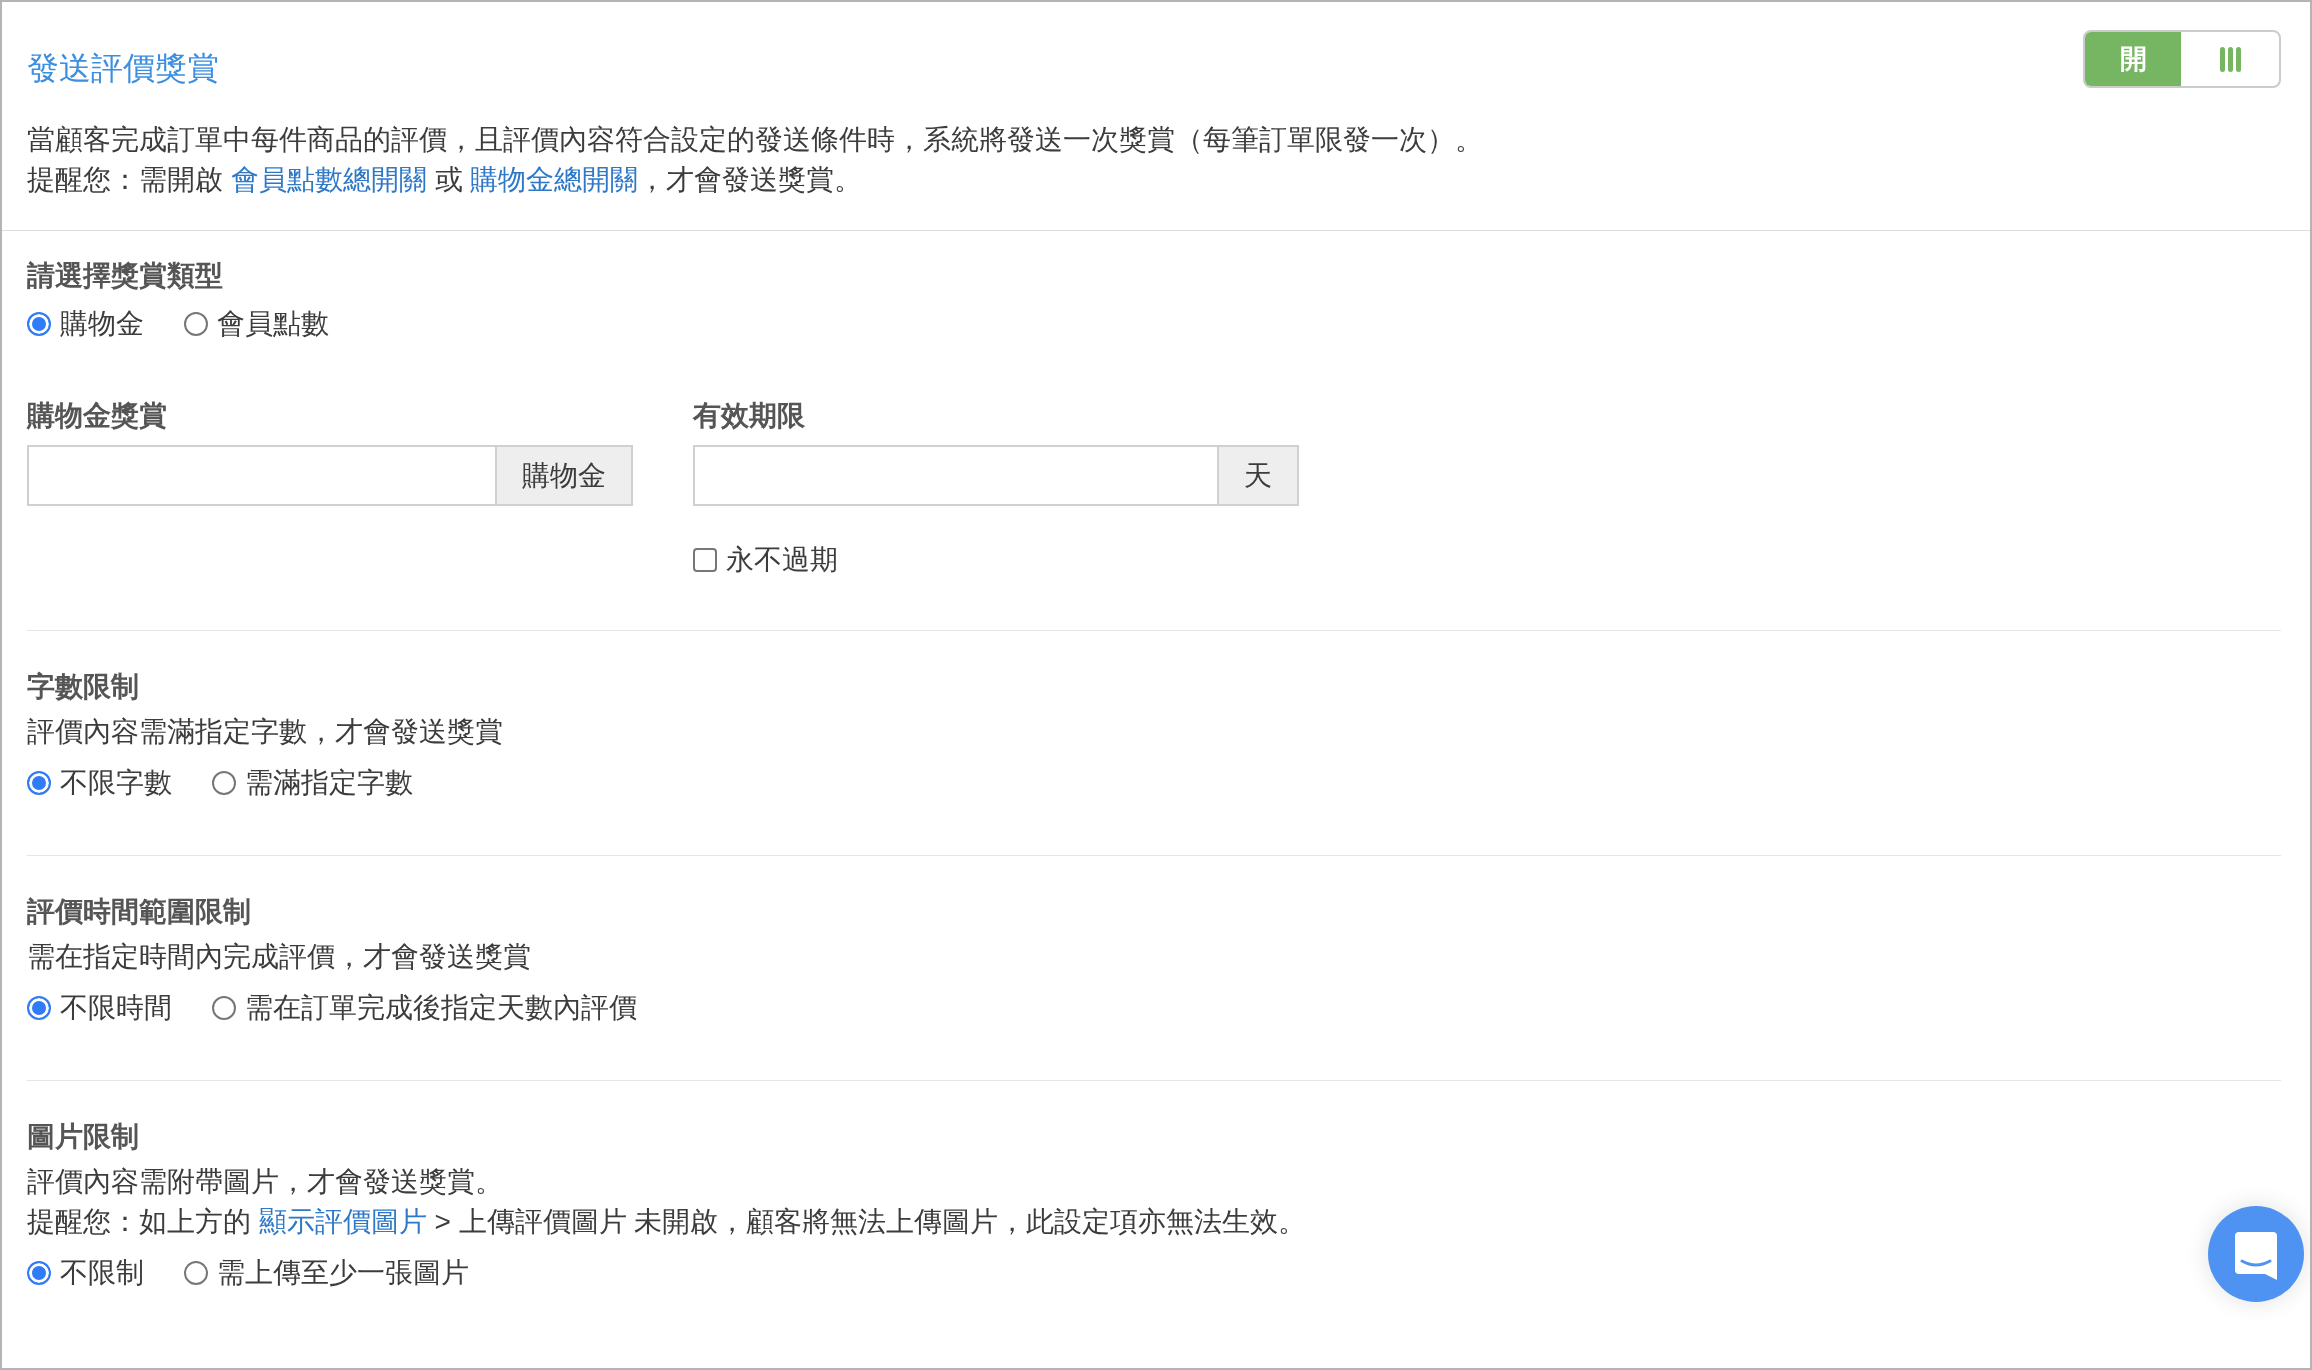  What do you see at coordinates (102, 1273) in the screenshot?
I see `radio-label: 不限制` at bounding box center [102, 1273].